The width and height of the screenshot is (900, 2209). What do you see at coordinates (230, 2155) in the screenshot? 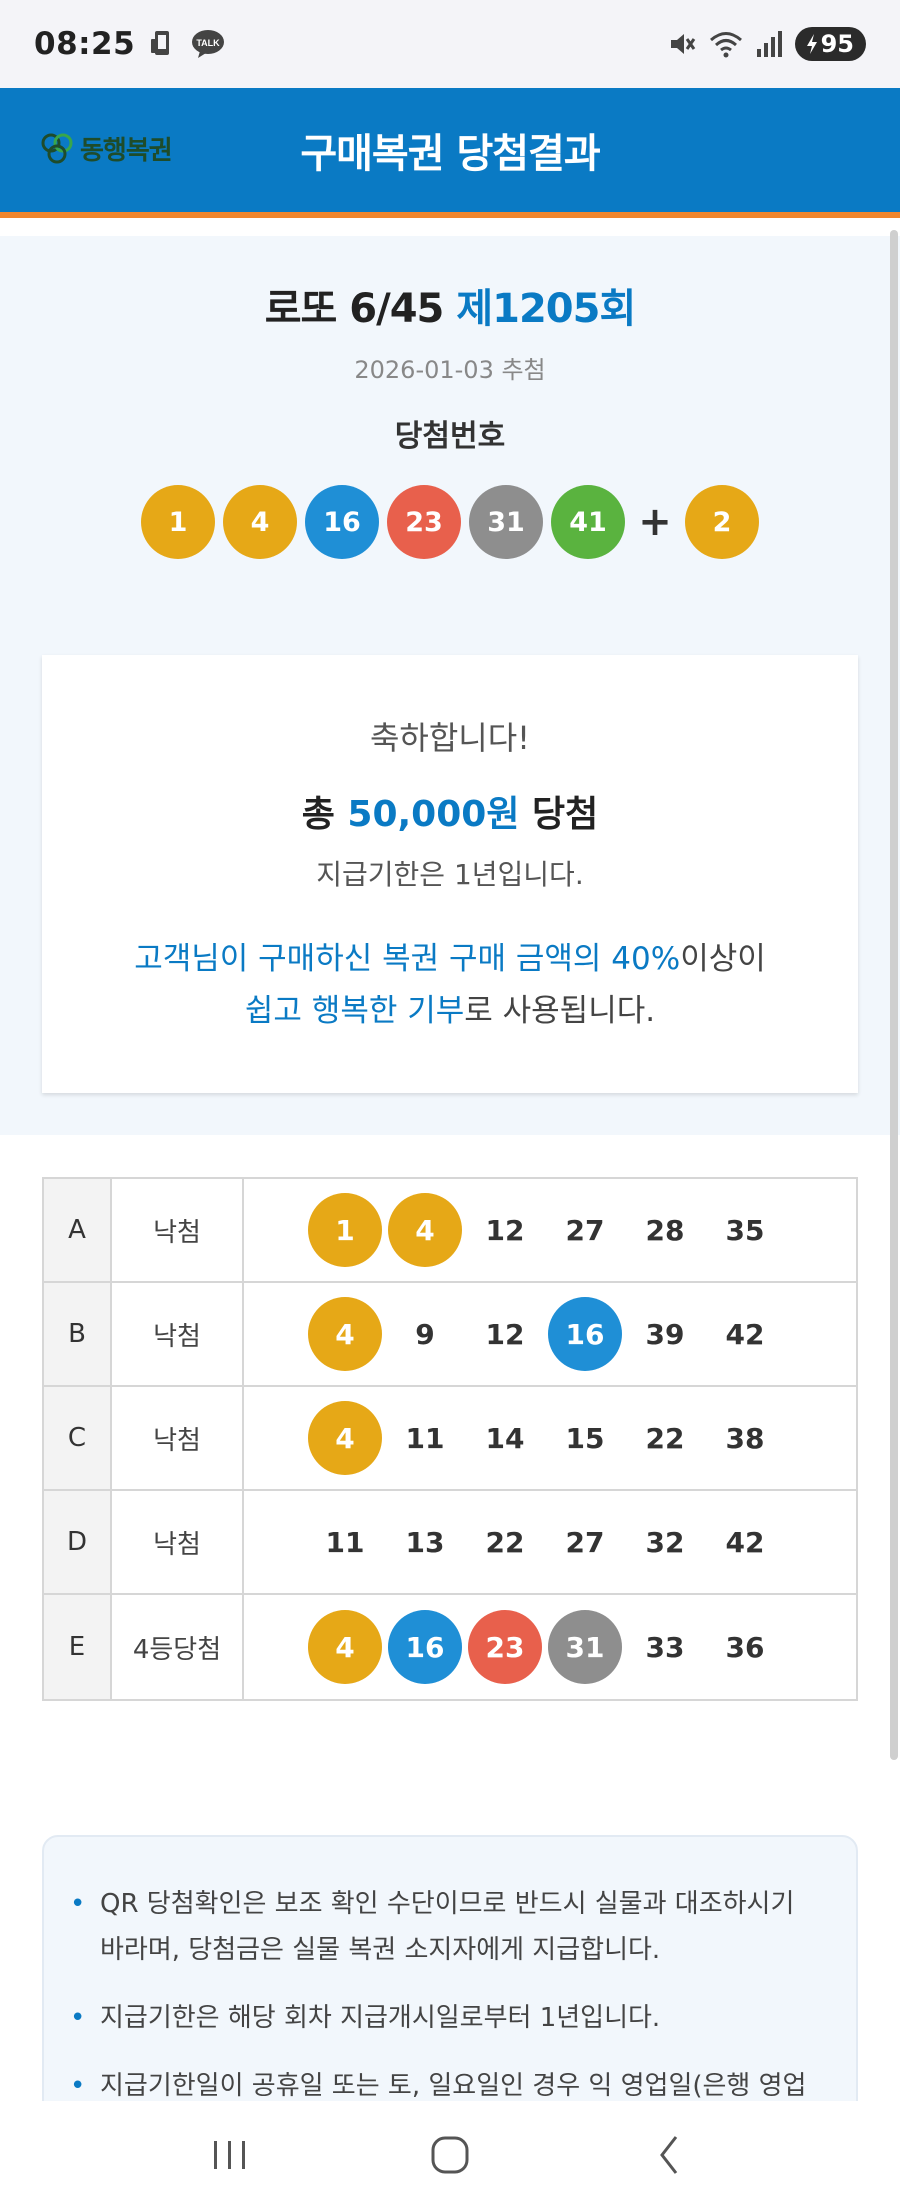
I see `recent-apps-icon` at bounding box center [230, 2155].